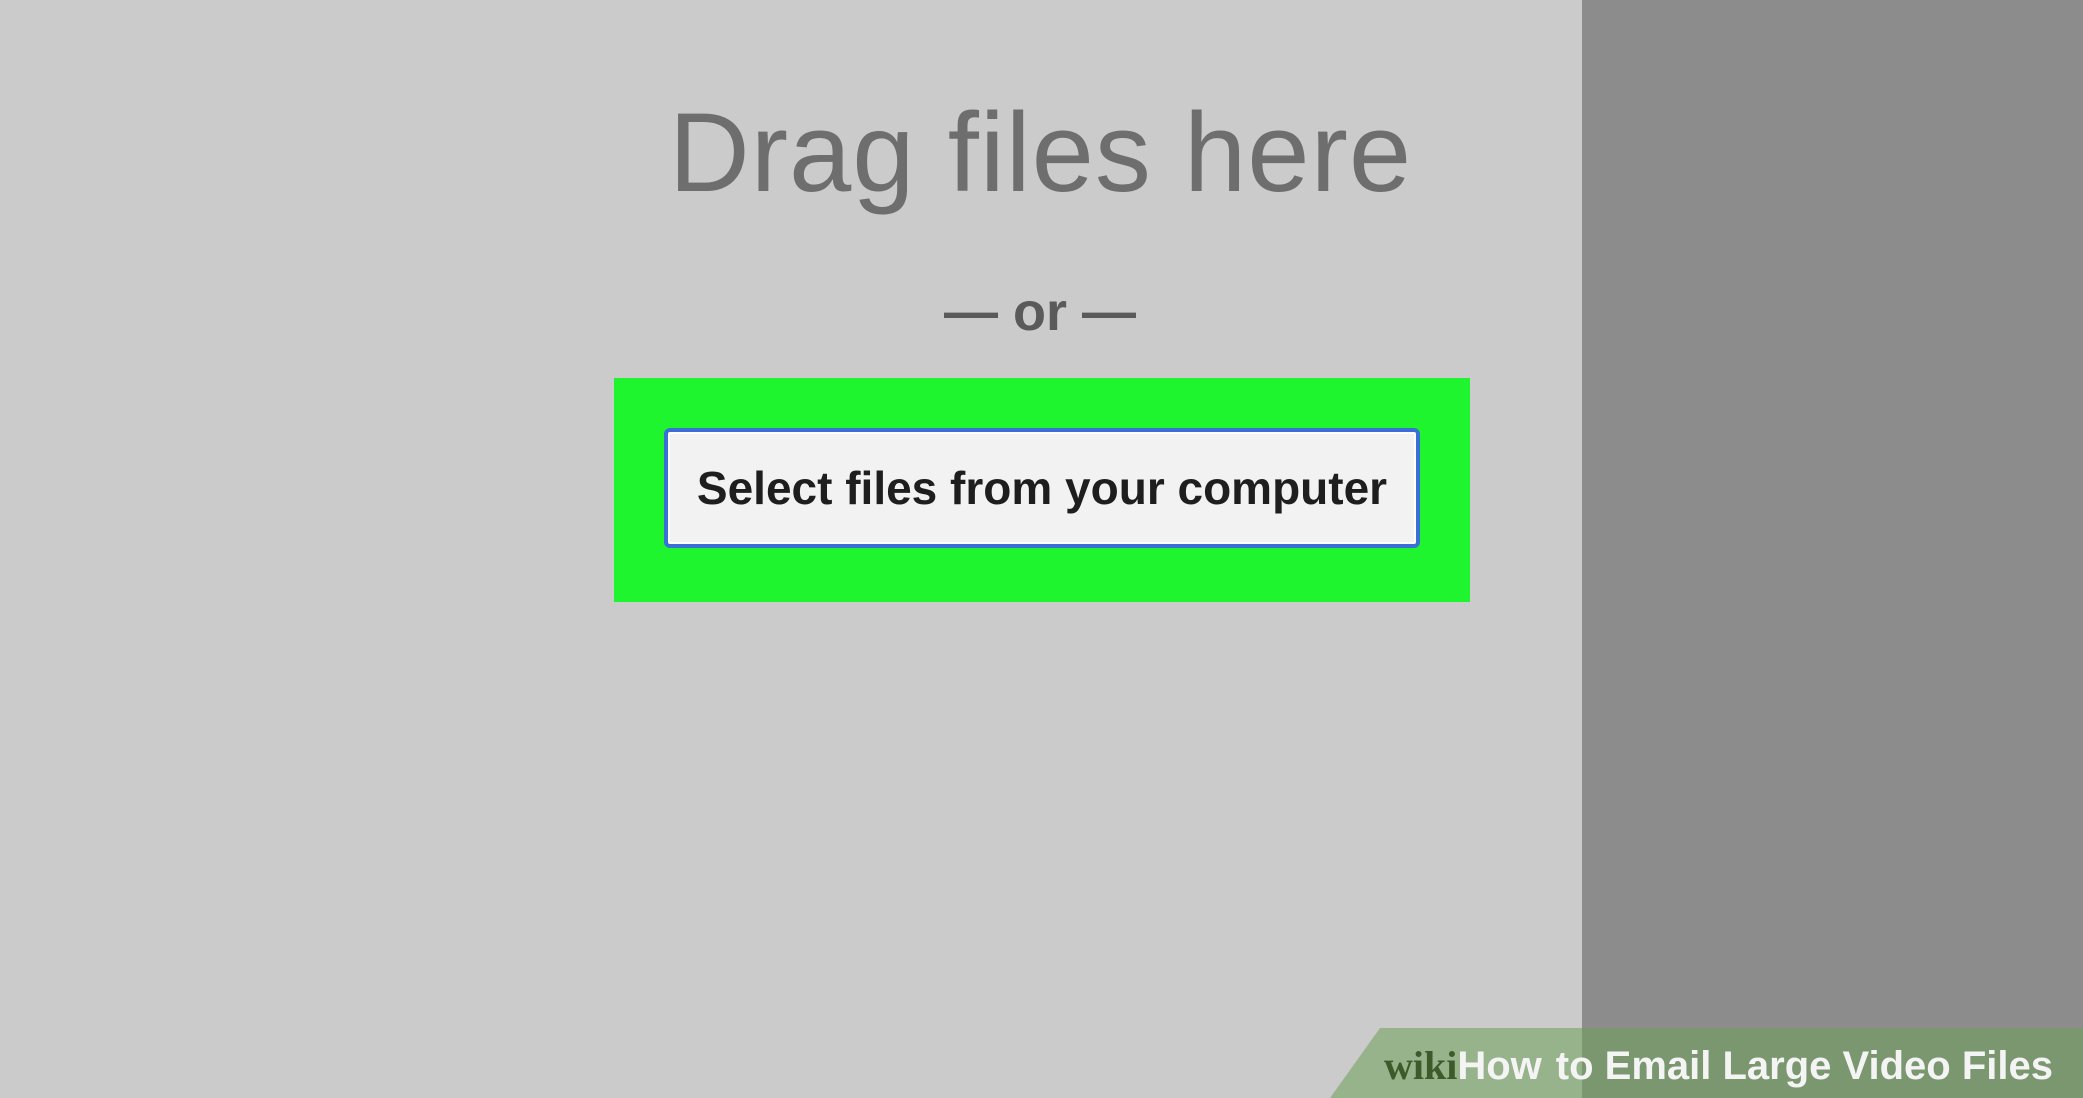  I want to click on drag-files-text: Drag files here, so click(1040, 152).